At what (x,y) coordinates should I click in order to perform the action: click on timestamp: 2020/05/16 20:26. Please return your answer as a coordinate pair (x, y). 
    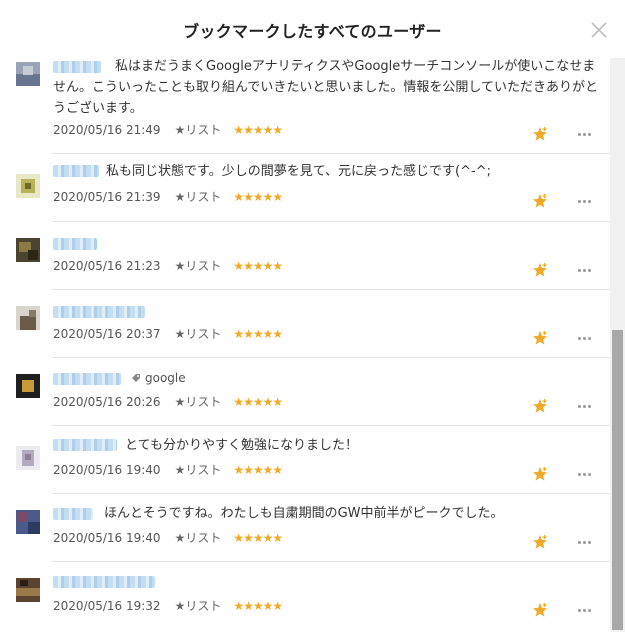
    Looking at the image, I should click on (107, 402).